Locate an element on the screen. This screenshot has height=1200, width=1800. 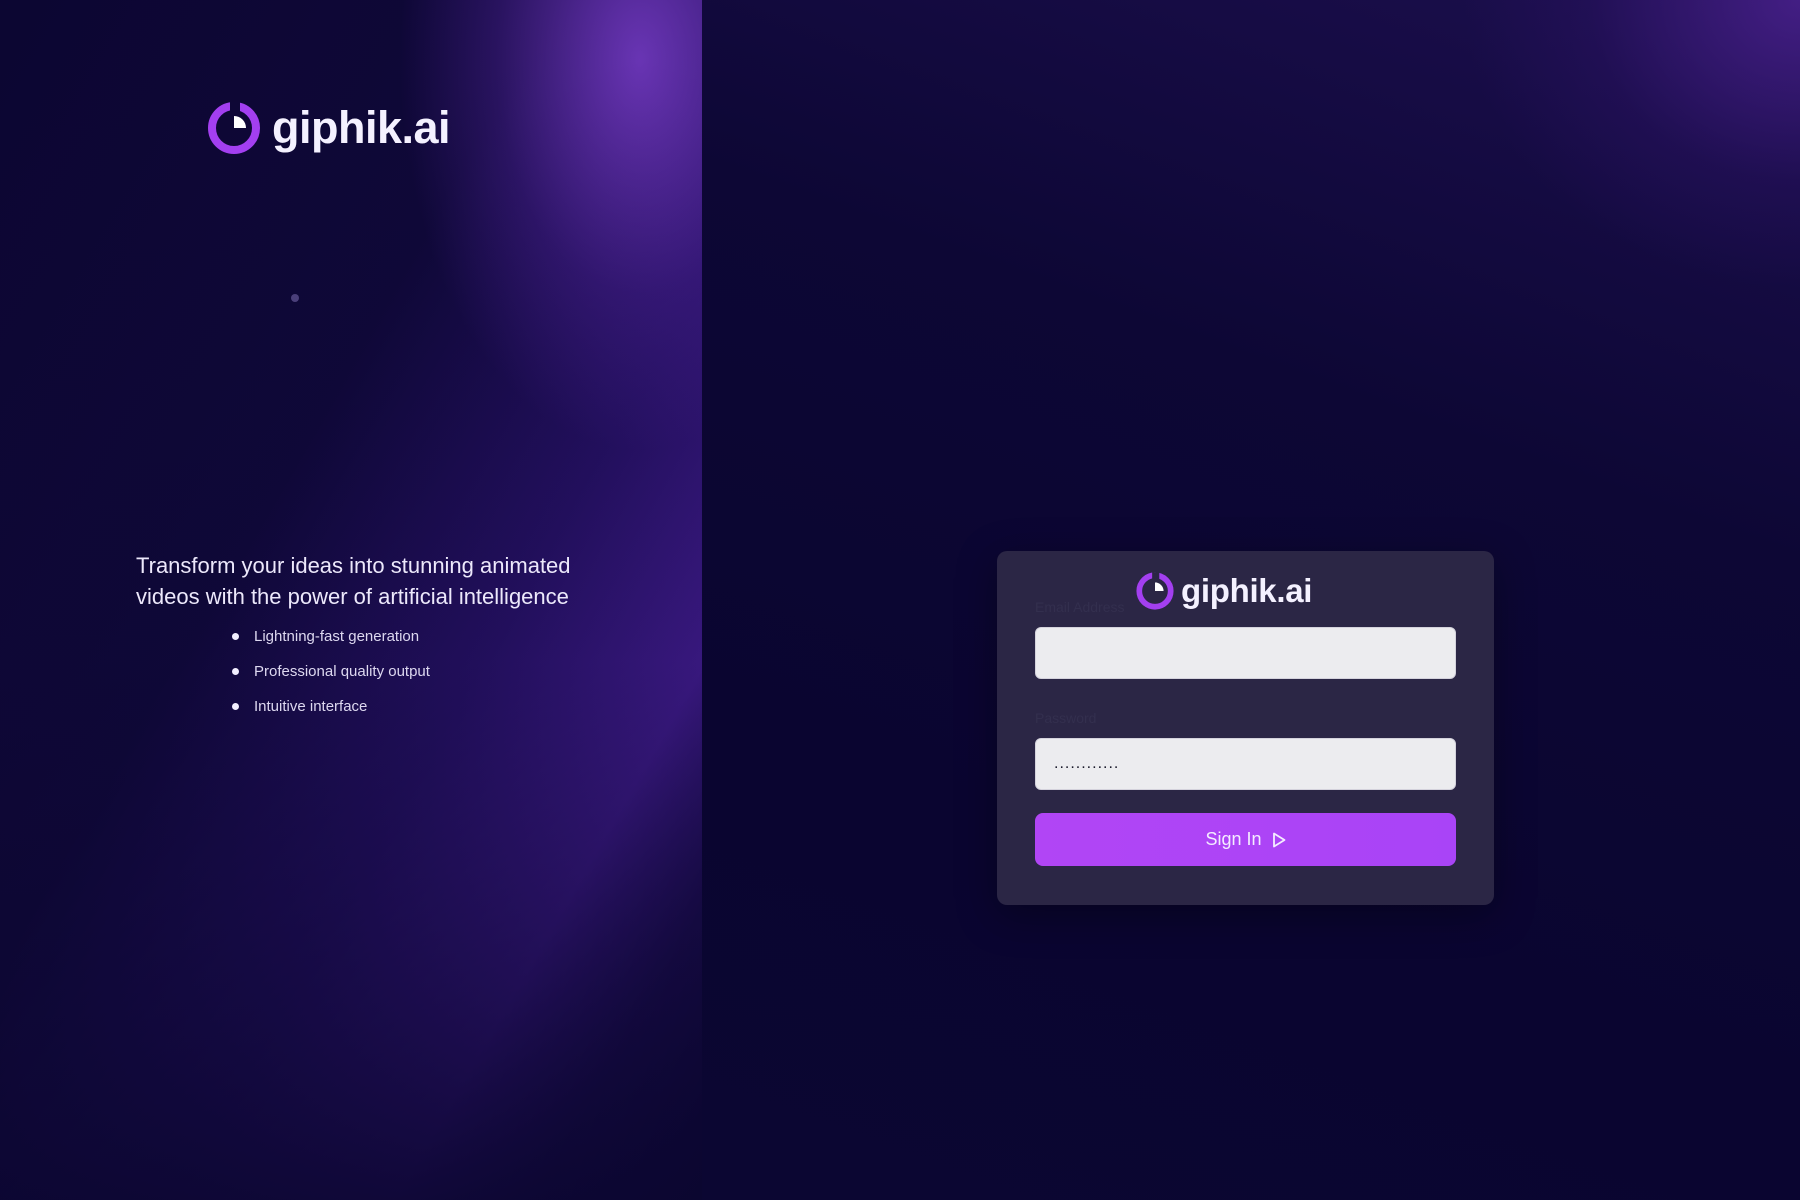
sign-in-button: Sign In is located at coordinates (1245, 839).